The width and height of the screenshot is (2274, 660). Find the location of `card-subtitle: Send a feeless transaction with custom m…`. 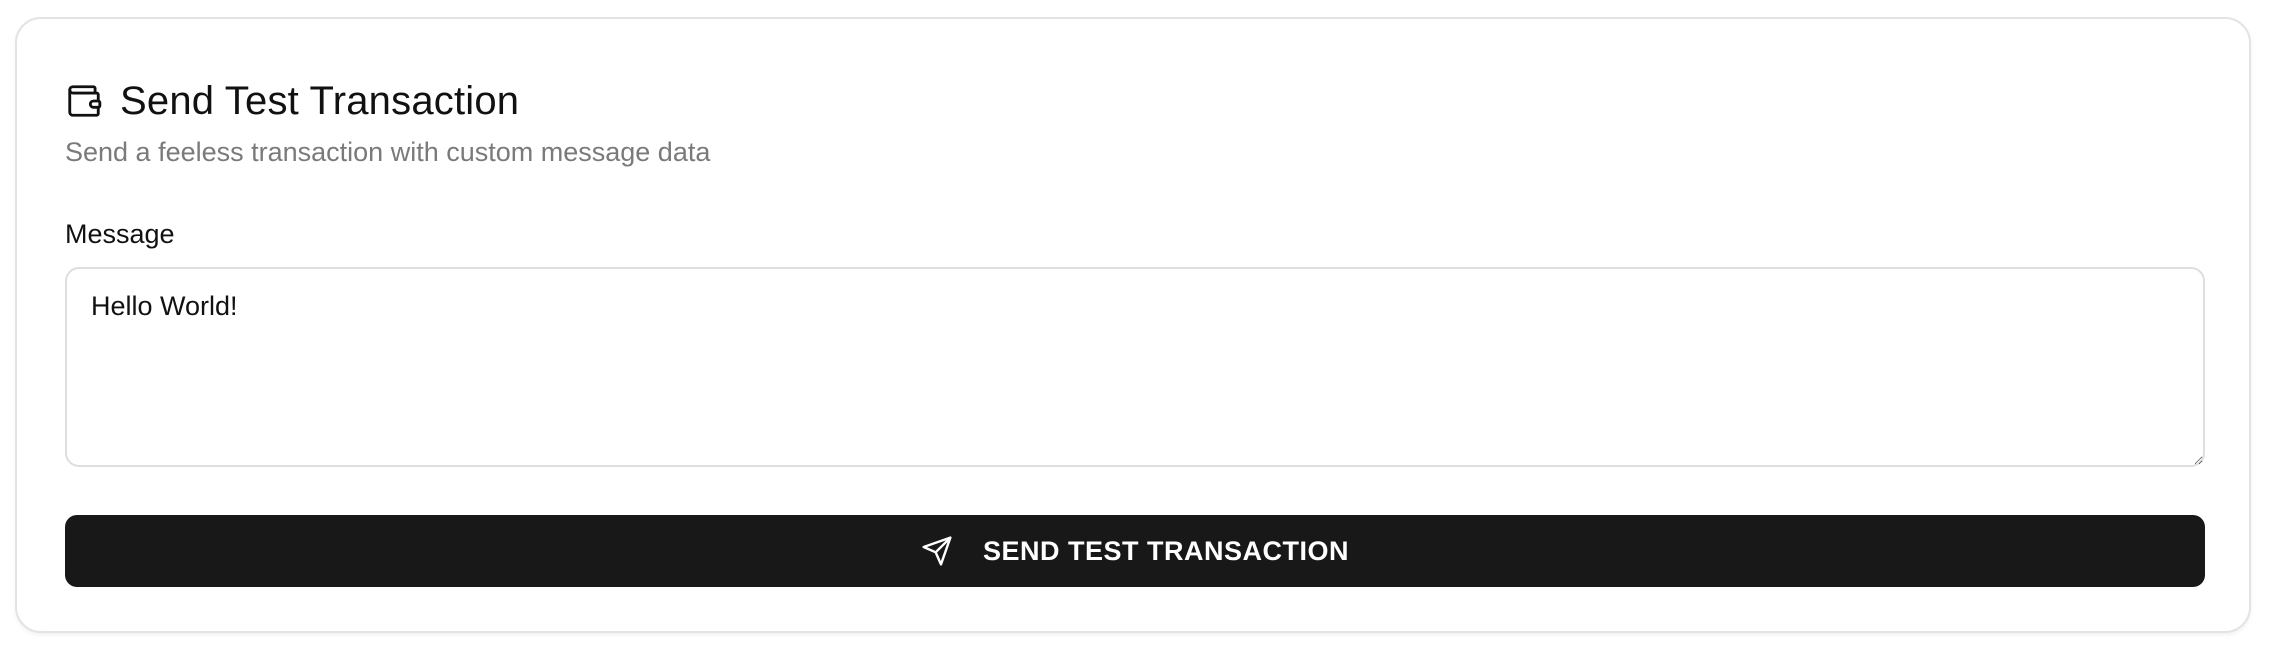

card-subtitle: Send a feeless transaction with custom m… is located at coordinates (388, 152).